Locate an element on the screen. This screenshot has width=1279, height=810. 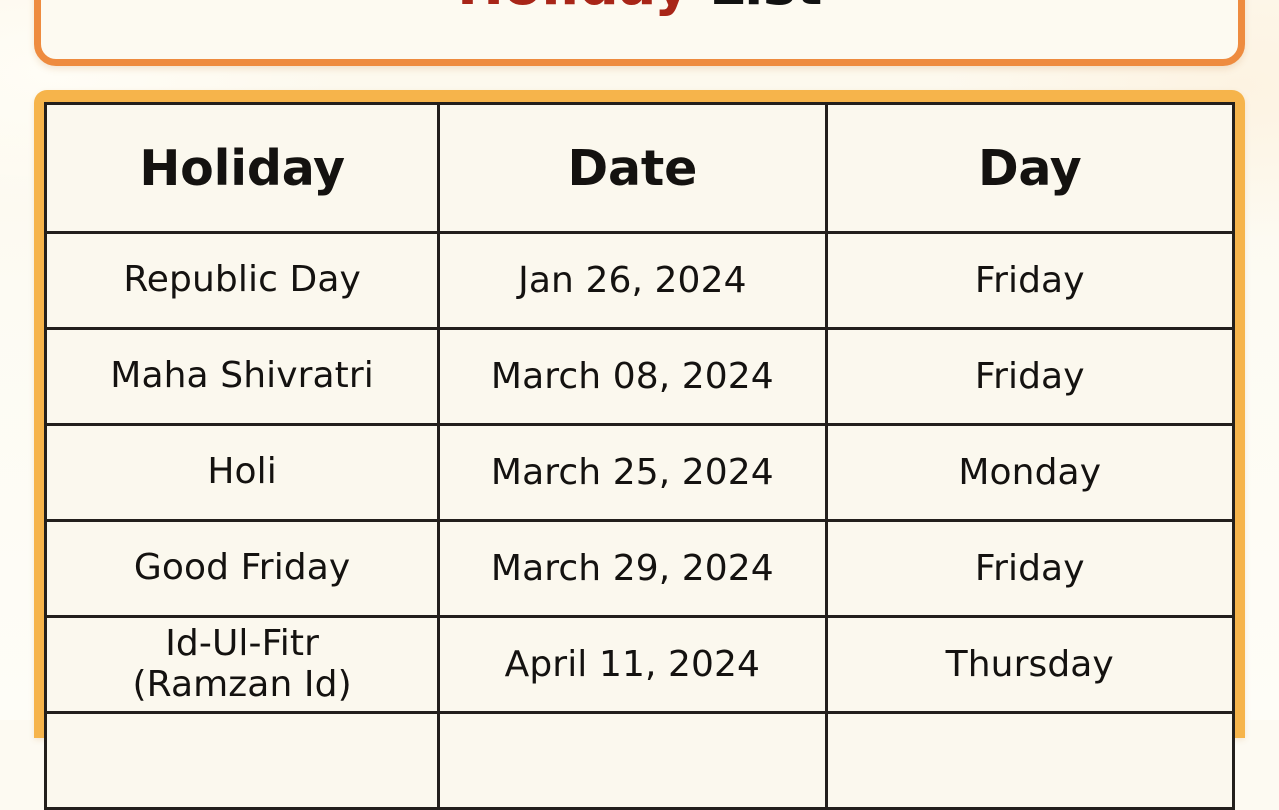
cell-holiday-line2: (Ramzan Id) is located at coordinates (242, 684).